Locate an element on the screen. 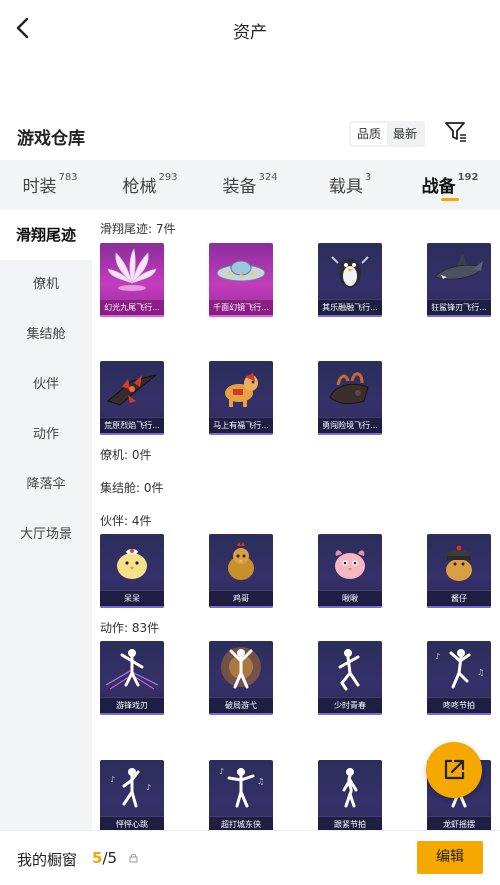  bottom-bar: 我的橱窗 5/5 编辑 is located at coordinates (250, 857).